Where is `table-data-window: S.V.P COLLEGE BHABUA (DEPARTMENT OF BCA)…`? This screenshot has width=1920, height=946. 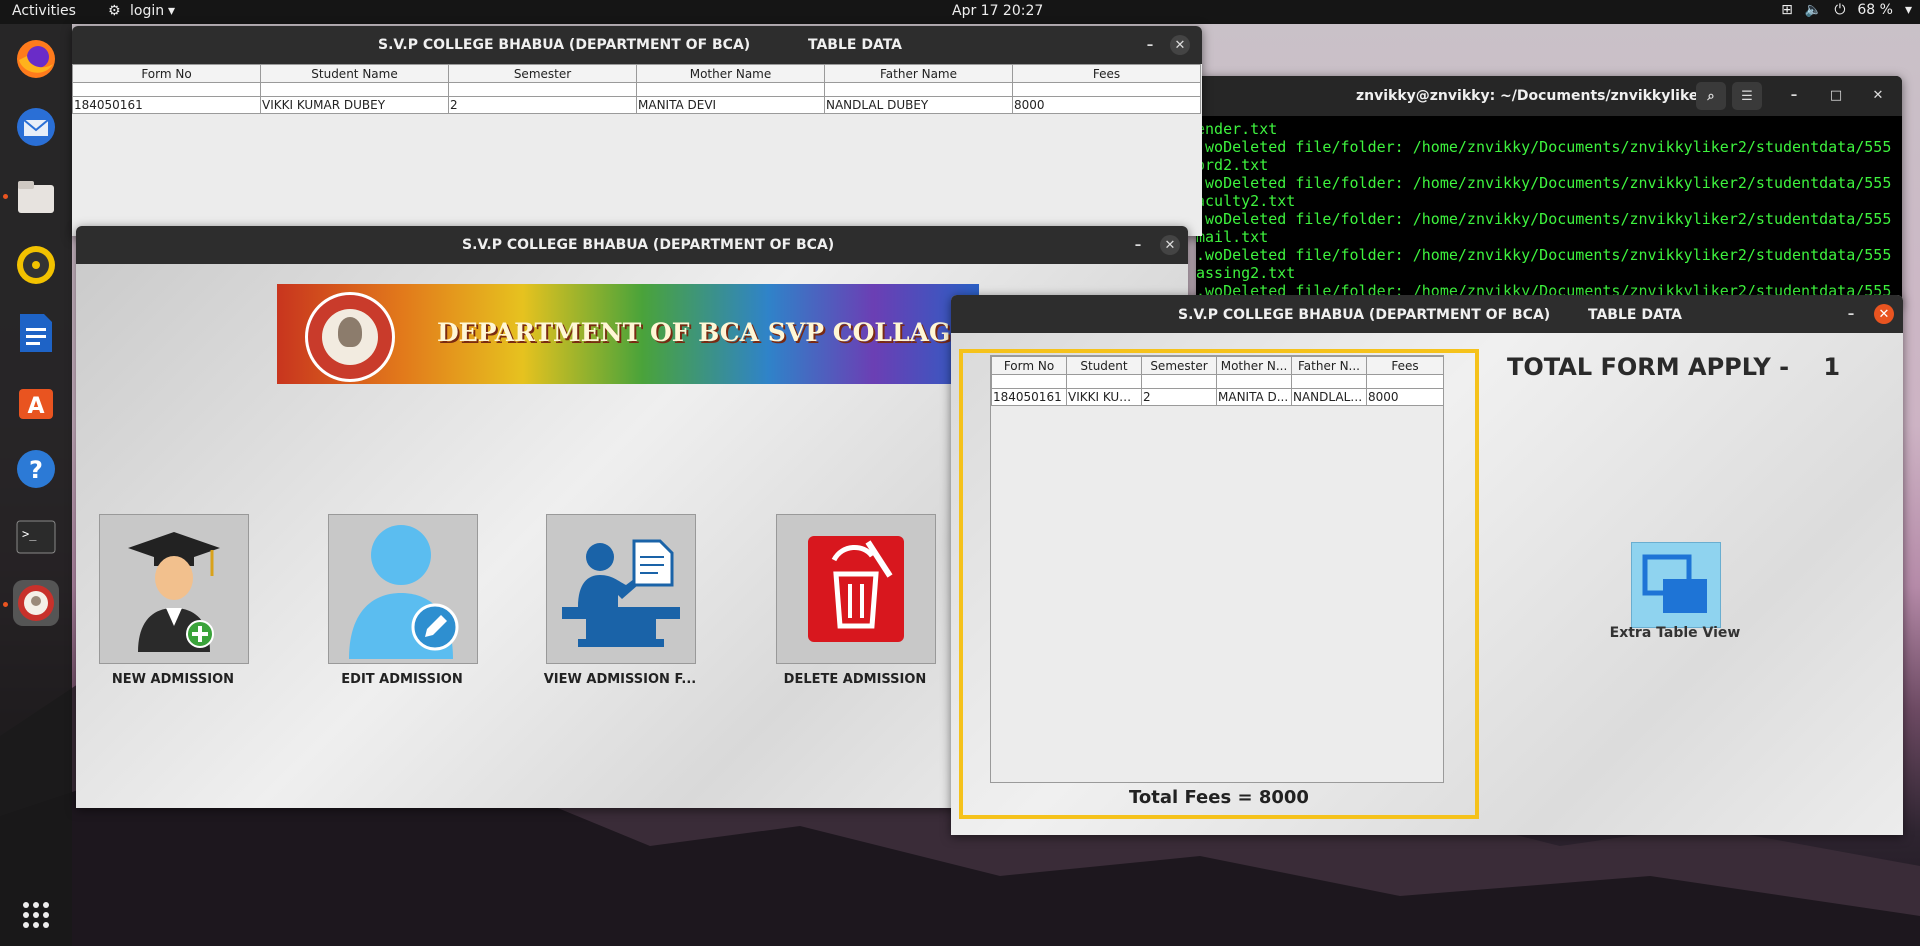
table-data-window: S.V.P COLLEGE BHABUA (DEPARTMENT OF BCA)… is located at coordinates (637, 131).